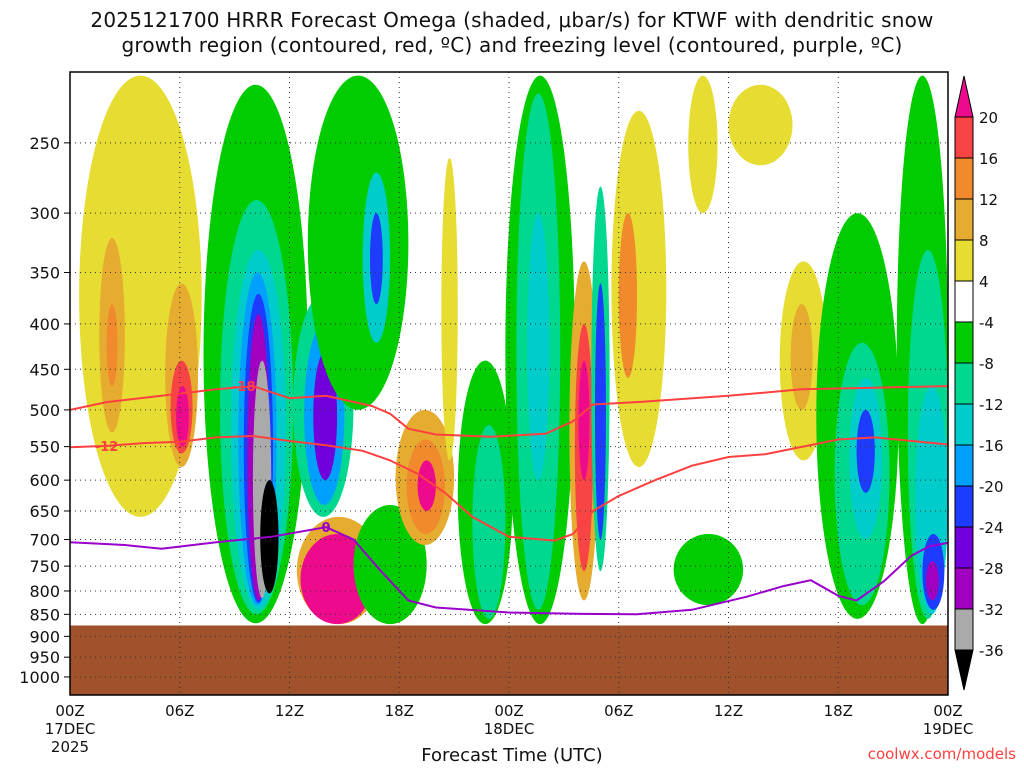 This screenshot has width=1024, height=768. Describe the element at coordinates (44, 143) in the screenshot. I see `y-tick-label: 250` at that location.